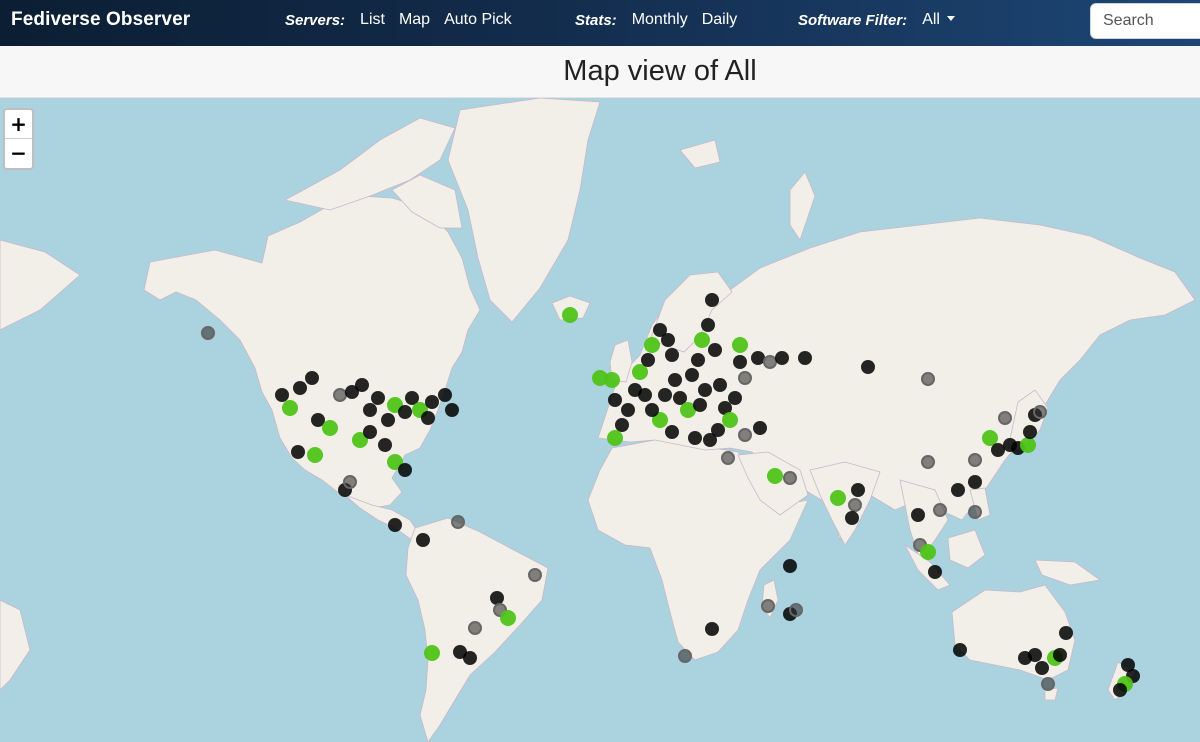 This screenshot has width=1200, height=742. Describe the element at coordinates (938, 20) in the screenshot. I see `software-filter-dropdown: All` at that location.